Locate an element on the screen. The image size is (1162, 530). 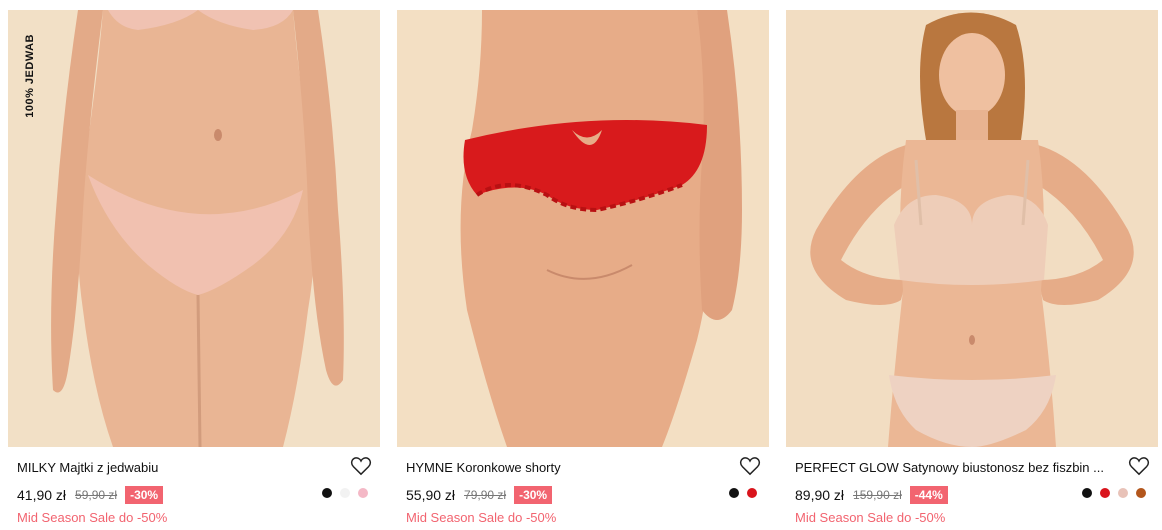
price-row: 55,90 zł 79,90 zł -30% is located at coordinates (479, 495).